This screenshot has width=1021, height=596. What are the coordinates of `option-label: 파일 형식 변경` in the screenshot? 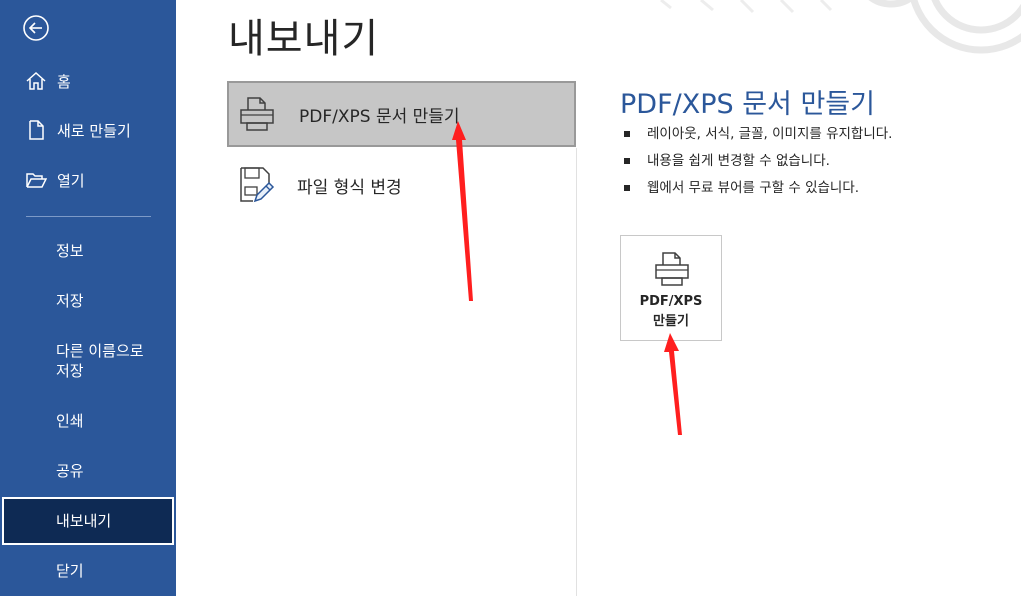 It's located at (349, 187).